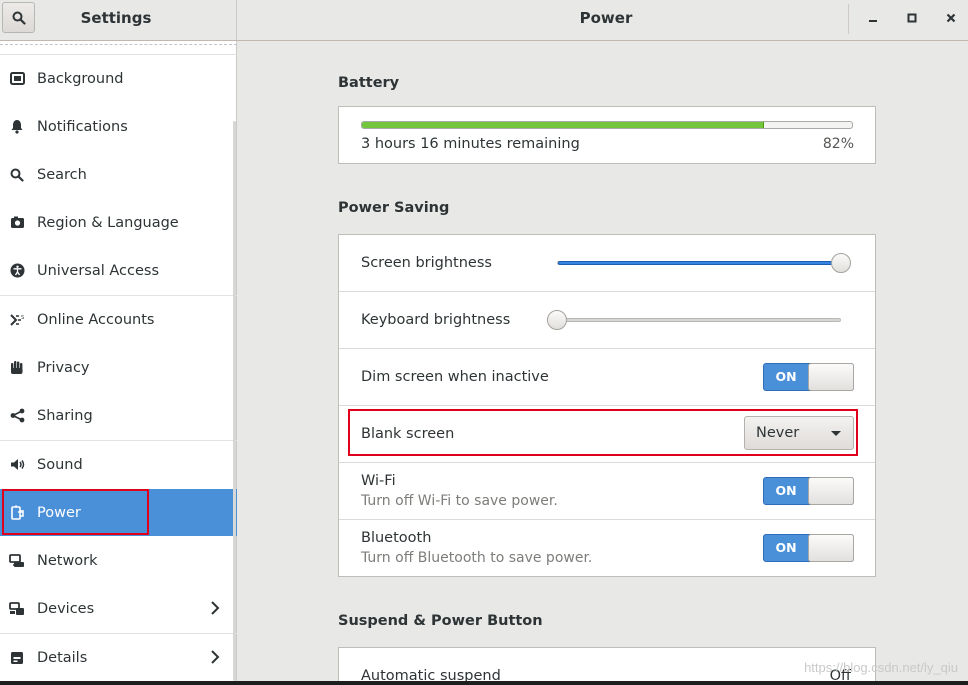  I want to click on automatic-suspend-row: Automatic suspend Off, so click(607, 666).